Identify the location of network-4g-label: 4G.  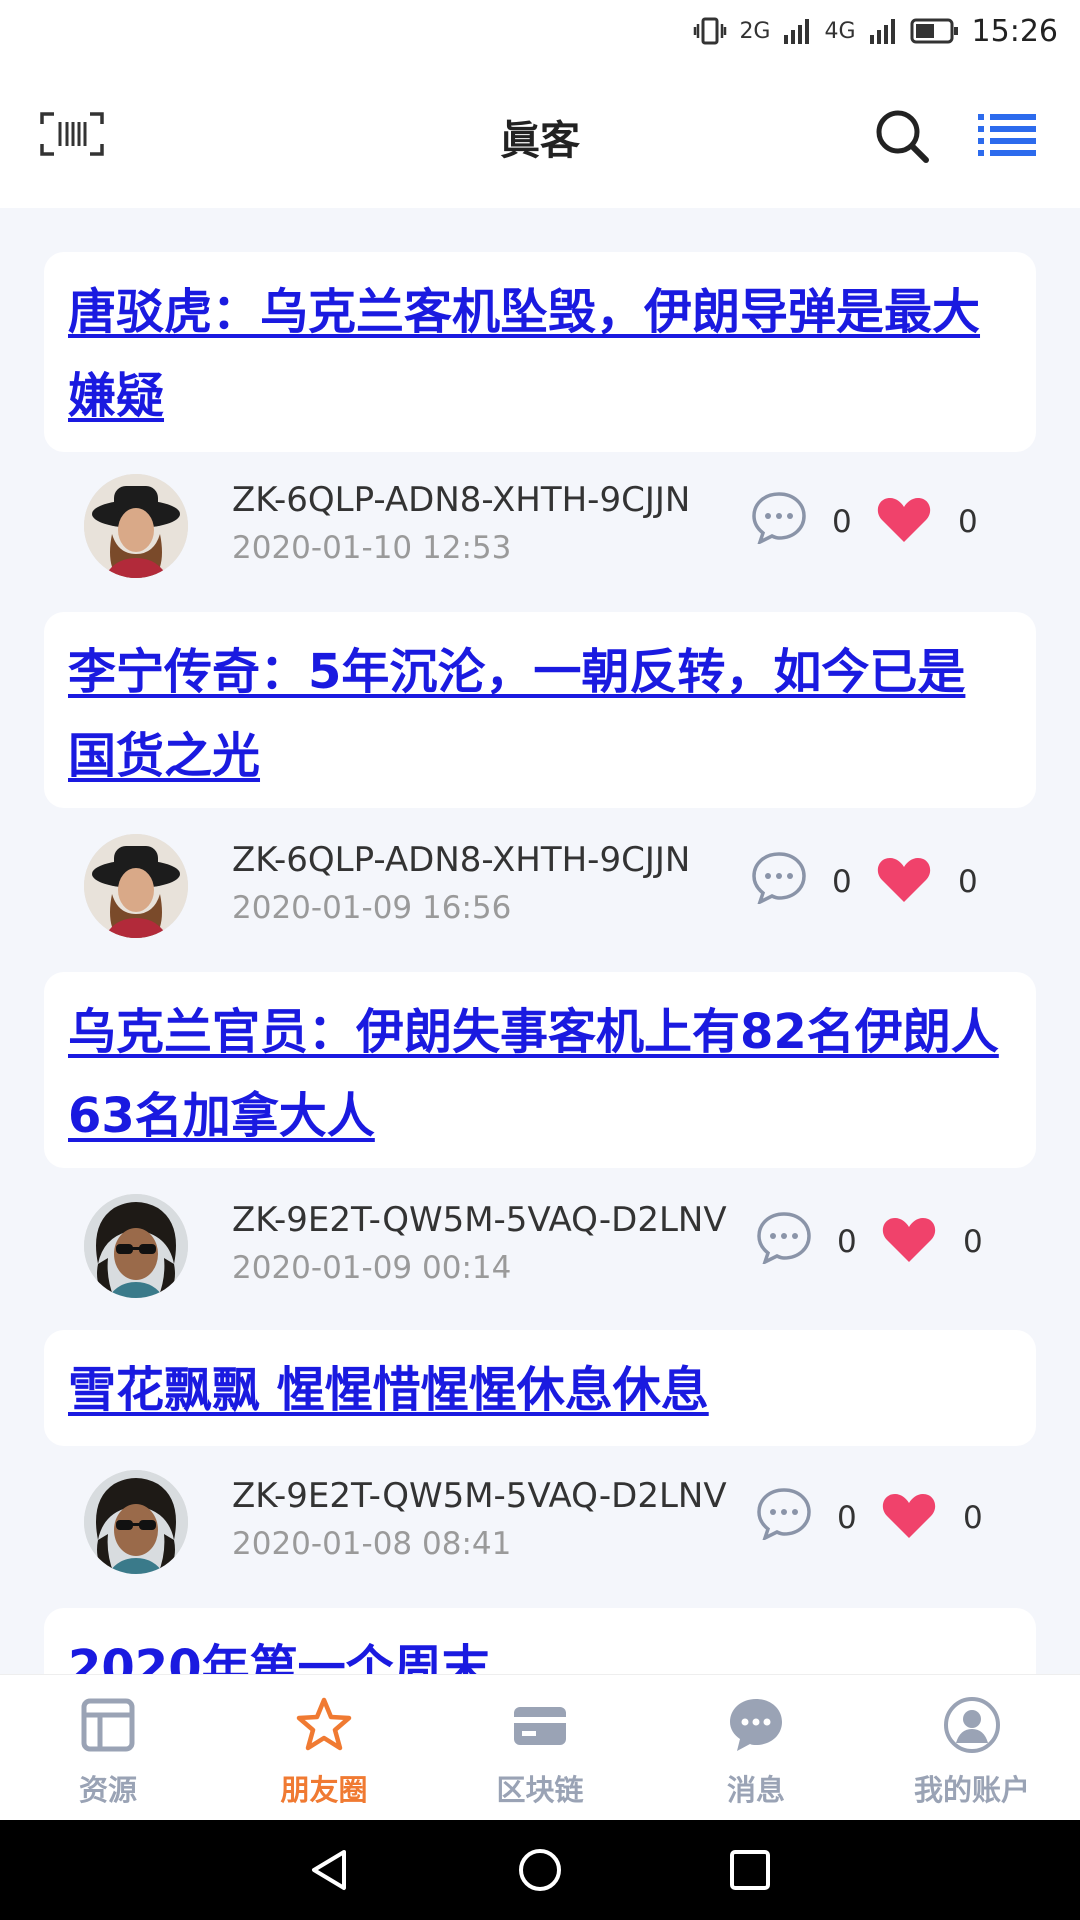
(840, 31).